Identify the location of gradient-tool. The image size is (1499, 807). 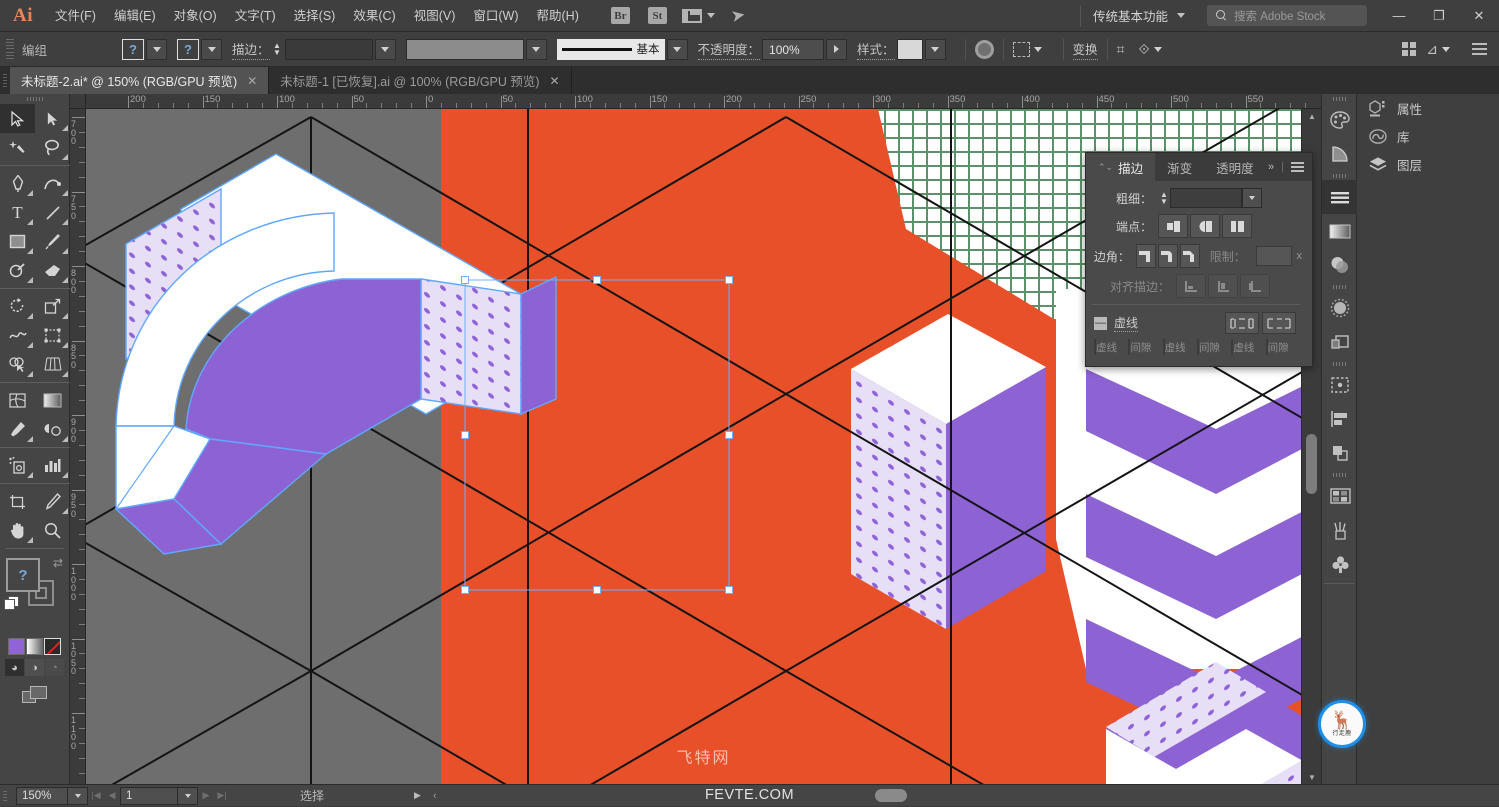
(52, 400).